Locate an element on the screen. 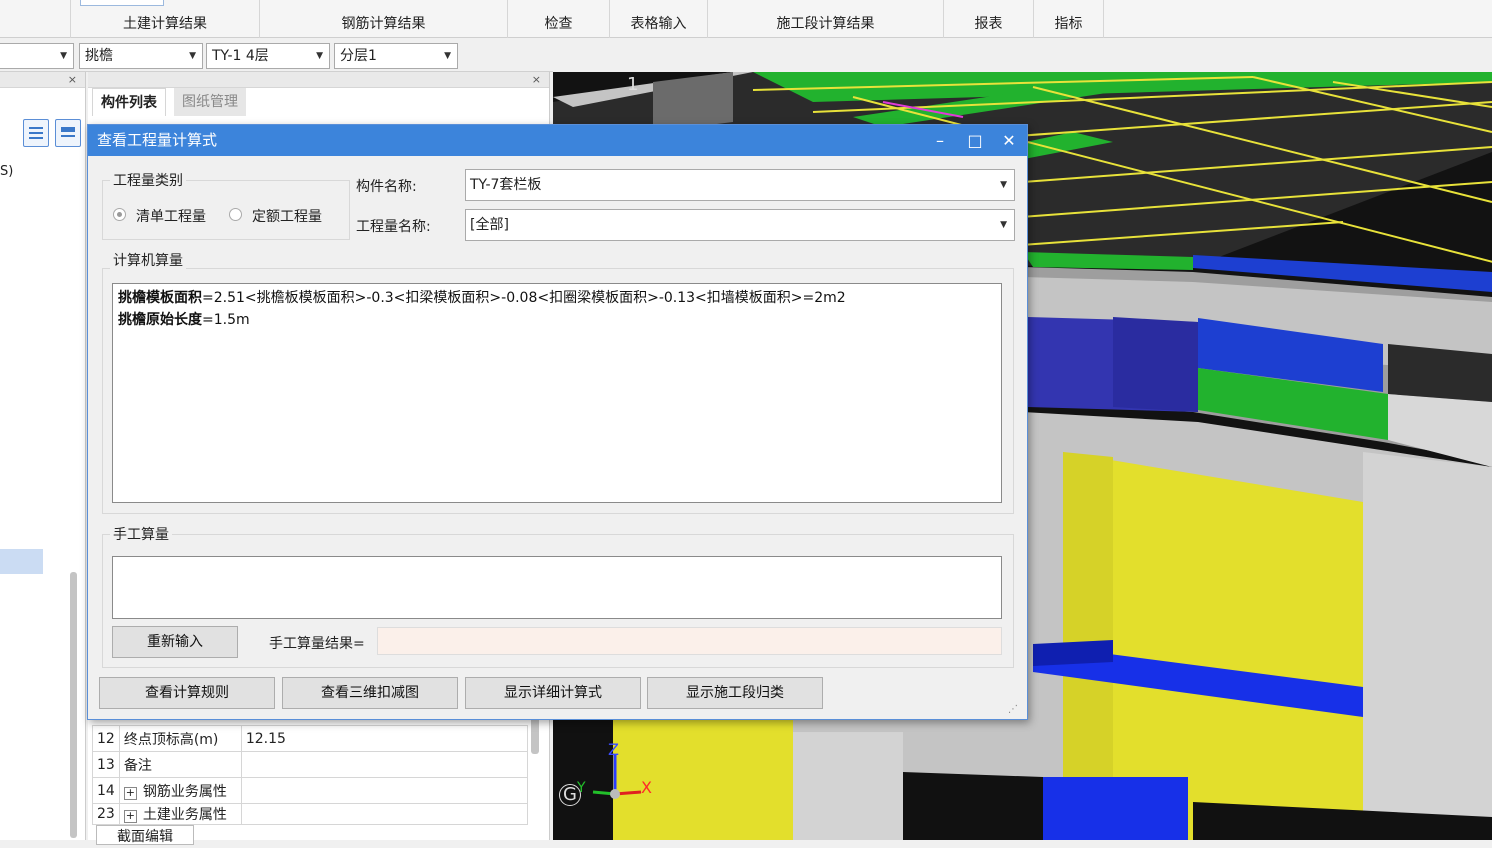  reinput-button: 重新输入 is located at coordinates (175, 642).